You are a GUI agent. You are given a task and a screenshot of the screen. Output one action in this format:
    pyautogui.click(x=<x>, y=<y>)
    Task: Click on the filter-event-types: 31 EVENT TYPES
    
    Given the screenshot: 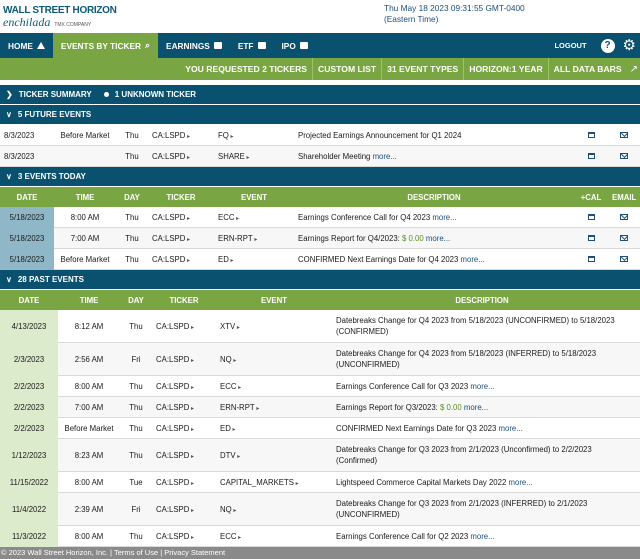 What is the action you would take?
    pyautogui.click(x=422, y=69)
    